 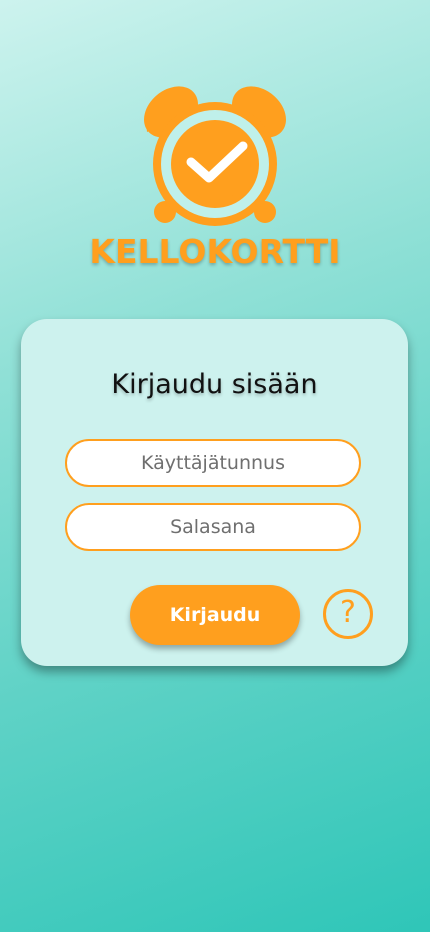 I want to click on login-title: Kirjaudu sisään, so click(x=214, y=384).